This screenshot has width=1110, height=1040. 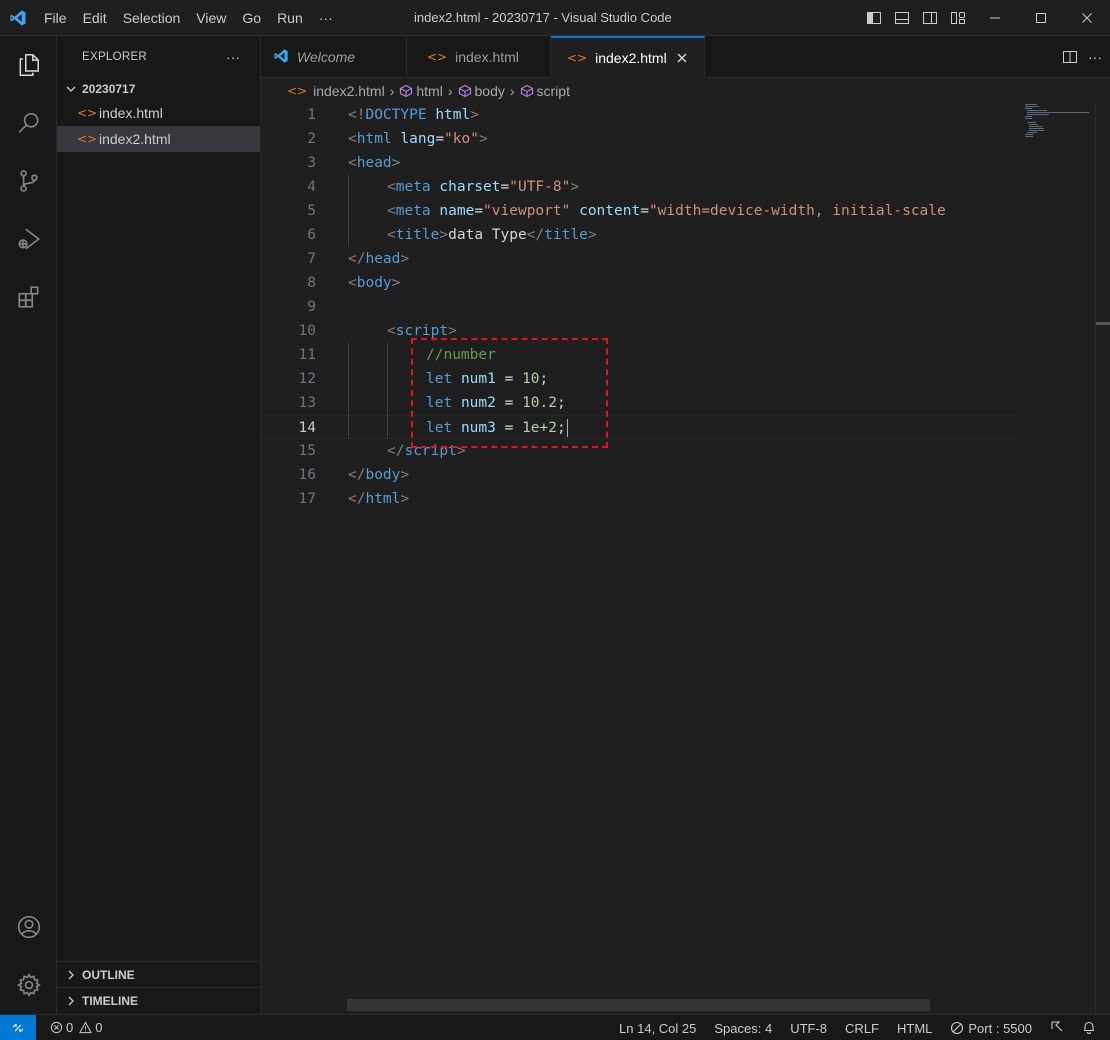 What do you see at coordinates (1102, 558) in the screenshot?
I see `vertical-scrollbar` at bounding box center [1102, 558].